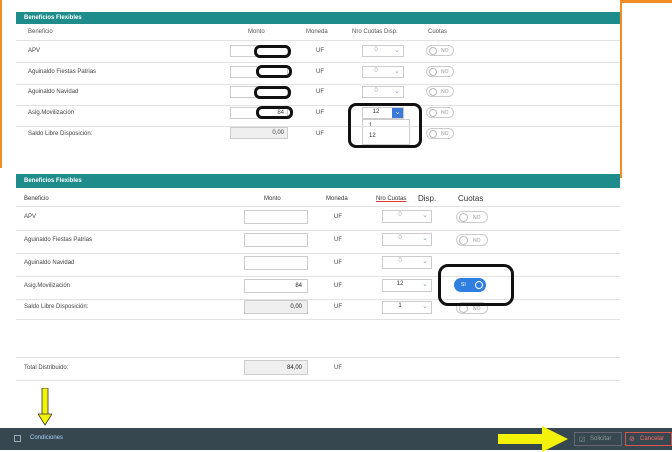 The width and height of the screenshot is (672, 452). What do you see at coordinates (632, 439) in the screenshot?
I see `cancel-icon: ⊘` at bounding box center [632, 439].